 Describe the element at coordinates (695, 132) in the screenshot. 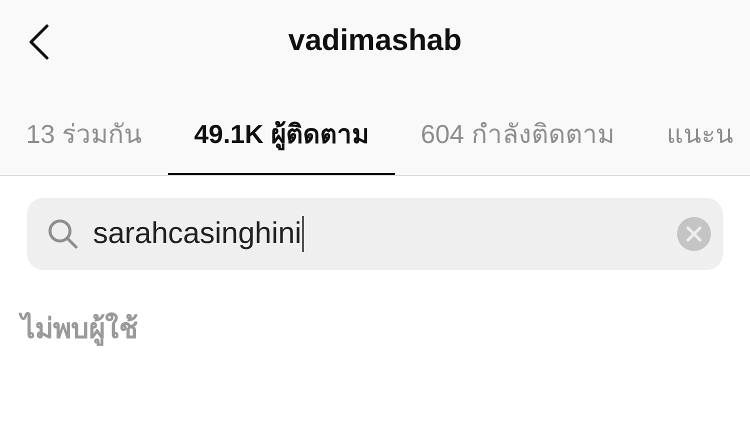

I see `tab: แนะน` at that location.